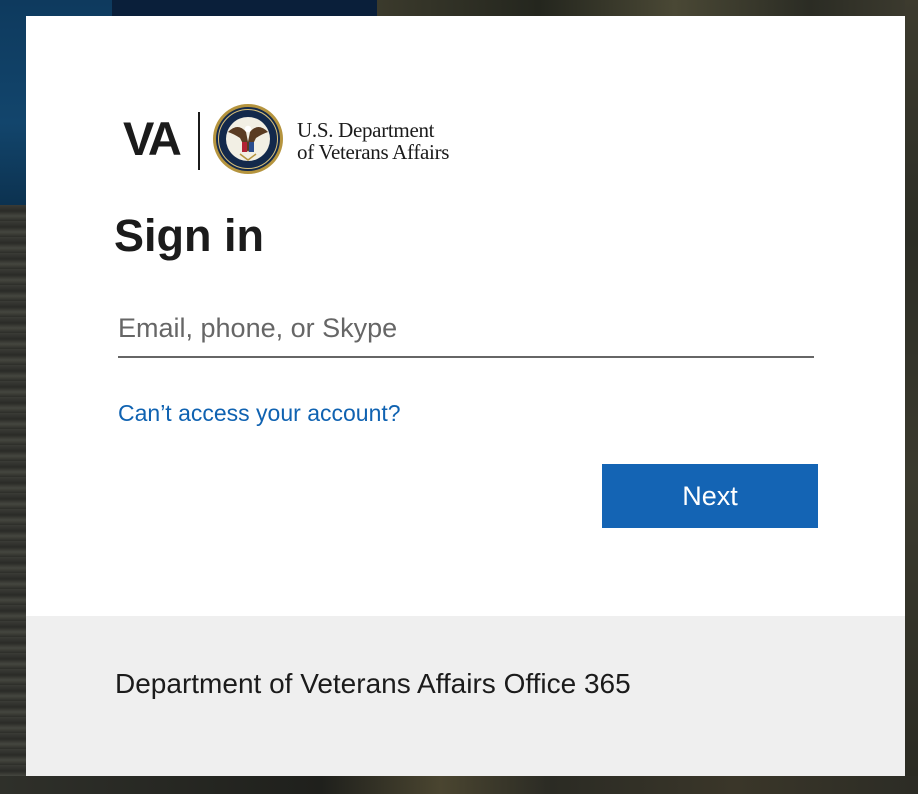 This screenshot has width=918, height=794. I want to click on cant-access-account-link: Can’t access your account?, so click(259, 413).